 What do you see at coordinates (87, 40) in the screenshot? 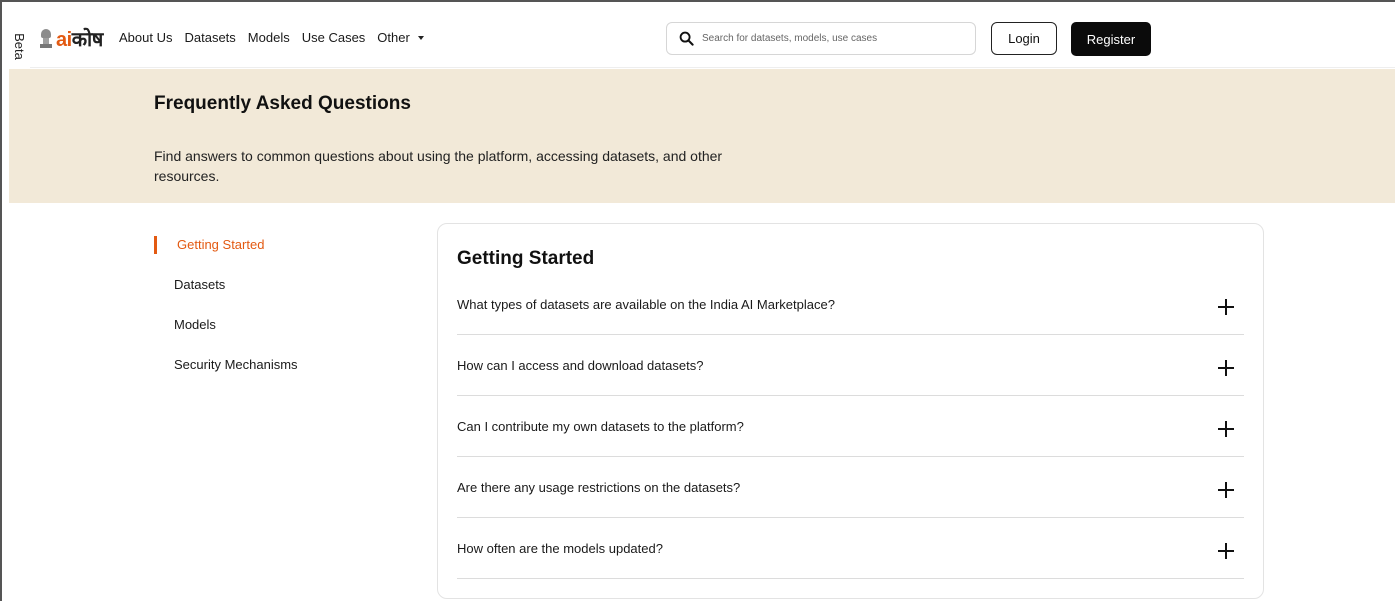
I see `logo-kosh-text: कोष` at bounding box center [87, 40].